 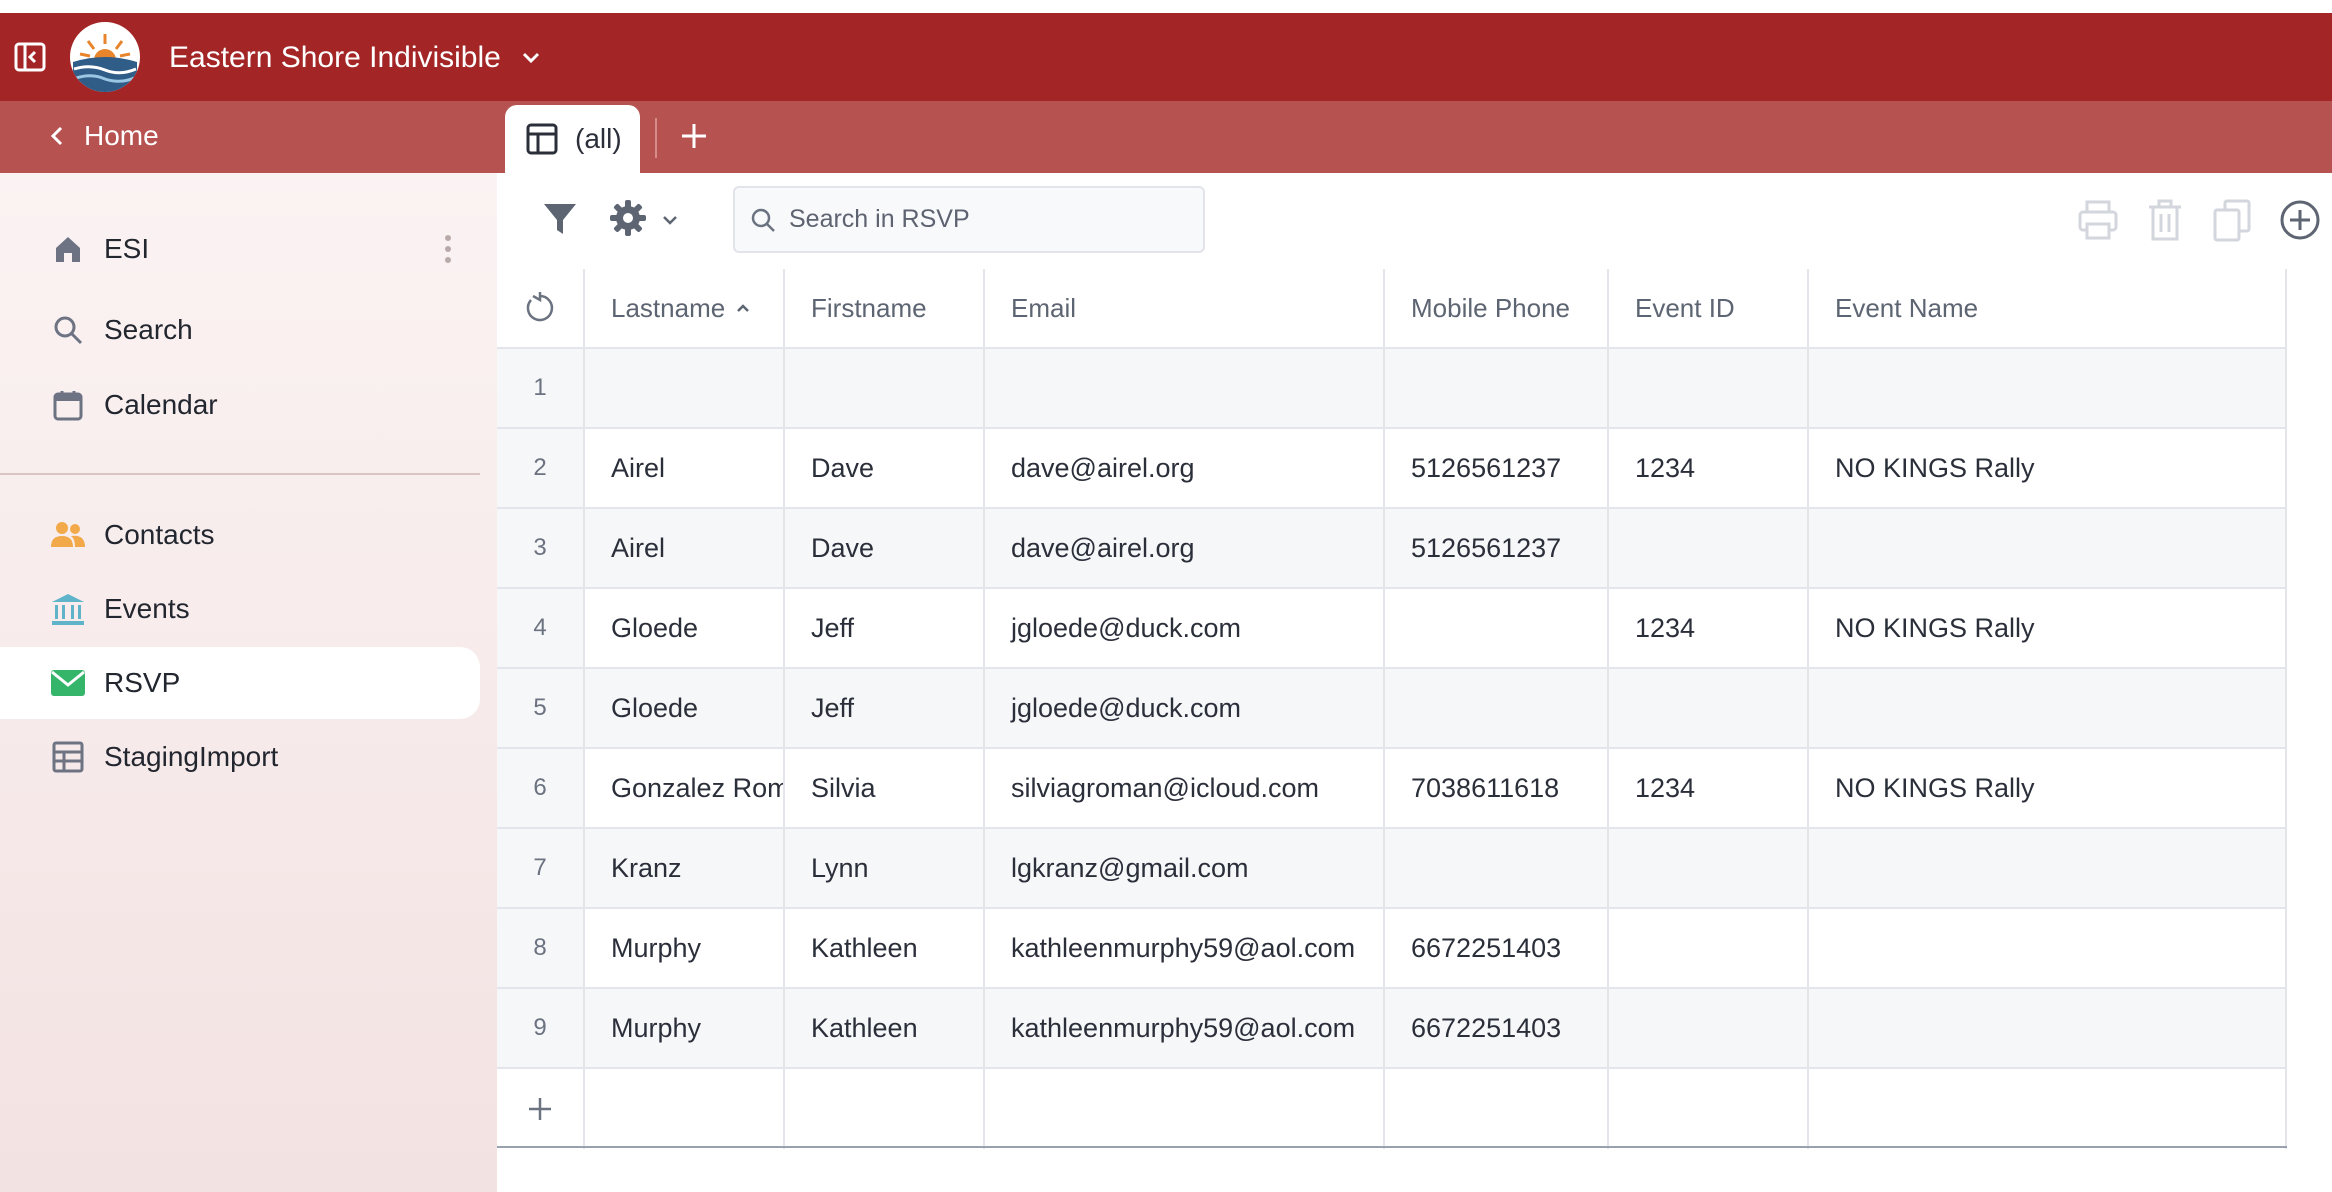 What do you see at coordinates (240, 757) in the screenshot?
I see `sidebar-item-stagingimport: StagingImport` at bounding box center [240, 757].